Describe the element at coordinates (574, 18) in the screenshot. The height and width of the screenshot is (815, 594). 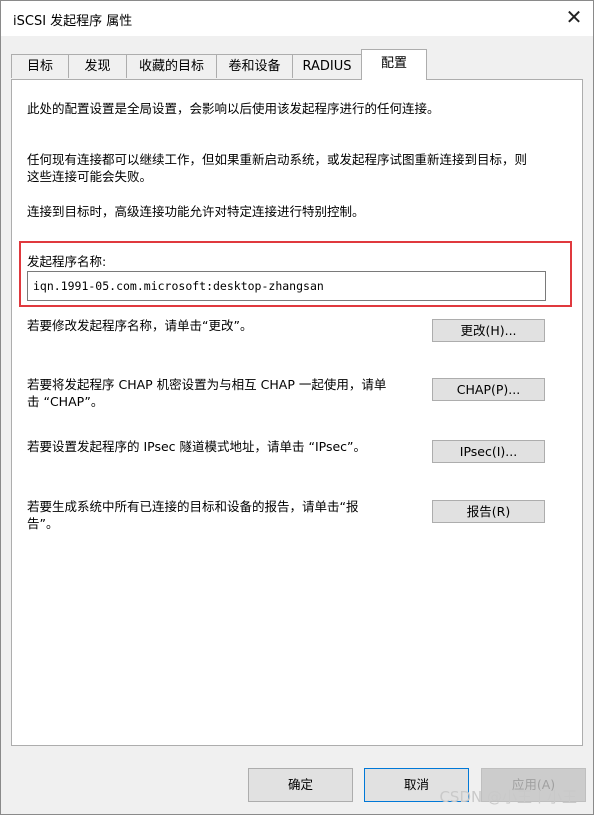
I see `close-icon: ✕` at that location.